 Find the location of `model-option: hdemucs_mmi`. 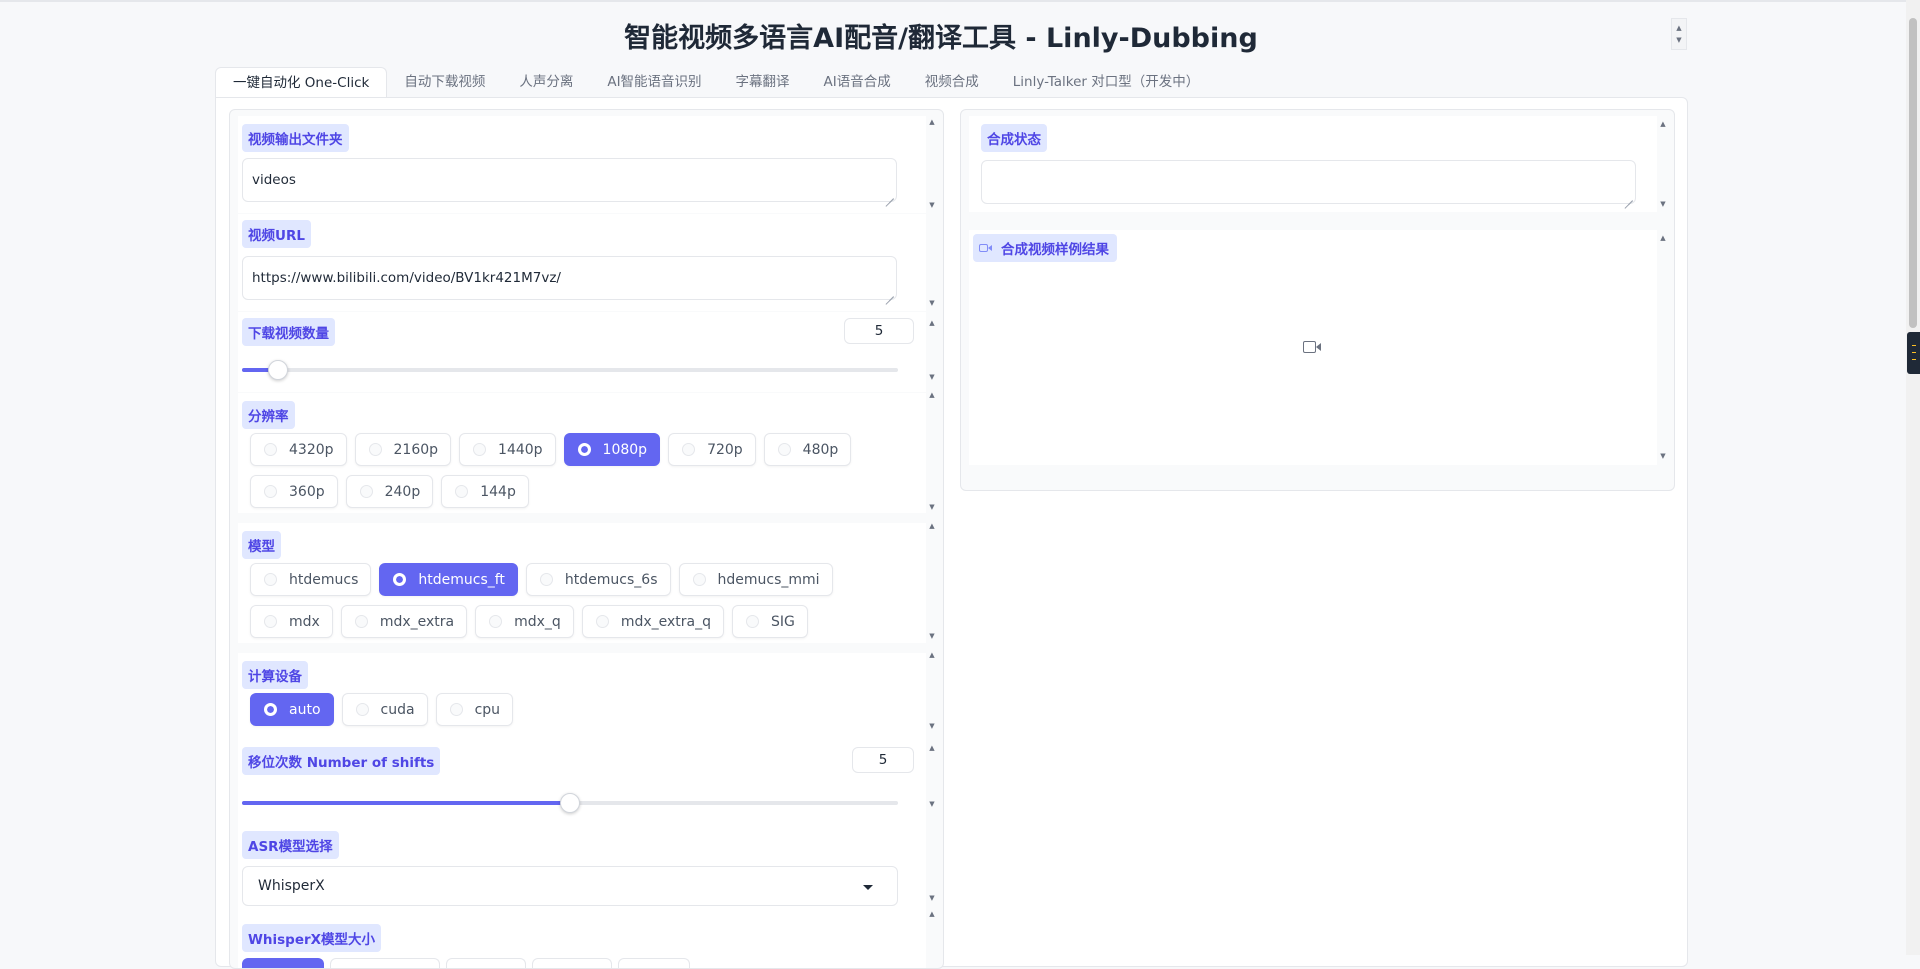

model-option: hdemucs_mmi is located at coordinates (755, 579).